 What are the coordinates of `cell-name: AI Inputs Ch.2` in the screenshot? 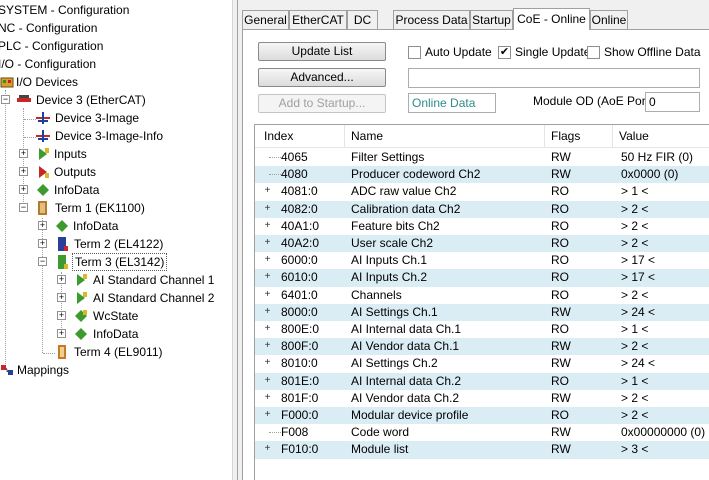 It's located at (389, 277).